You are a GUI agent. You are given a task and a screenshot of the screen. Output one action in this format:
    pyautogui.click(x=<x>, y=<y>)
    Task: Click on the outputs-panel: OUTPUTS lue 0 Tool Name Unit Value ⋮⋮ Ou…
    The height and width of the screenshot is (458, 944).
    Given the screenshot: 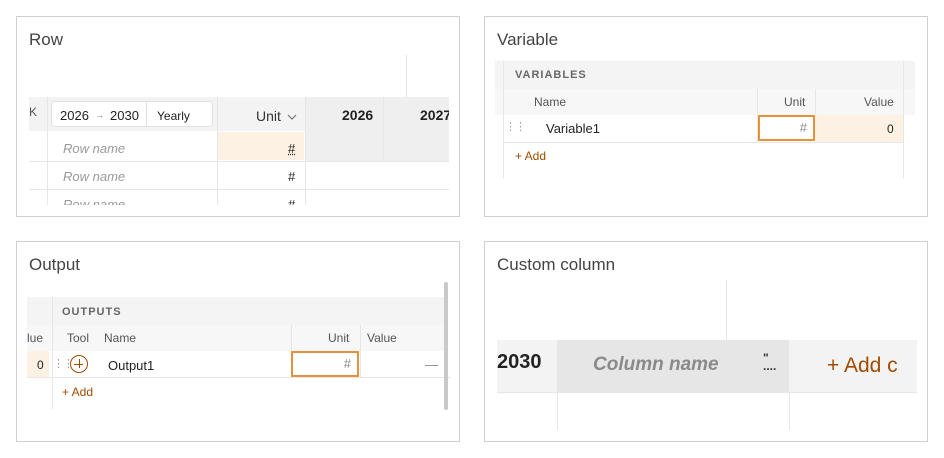 What is the action you would take?
    pyautogui.click(x=239, y=344)
    